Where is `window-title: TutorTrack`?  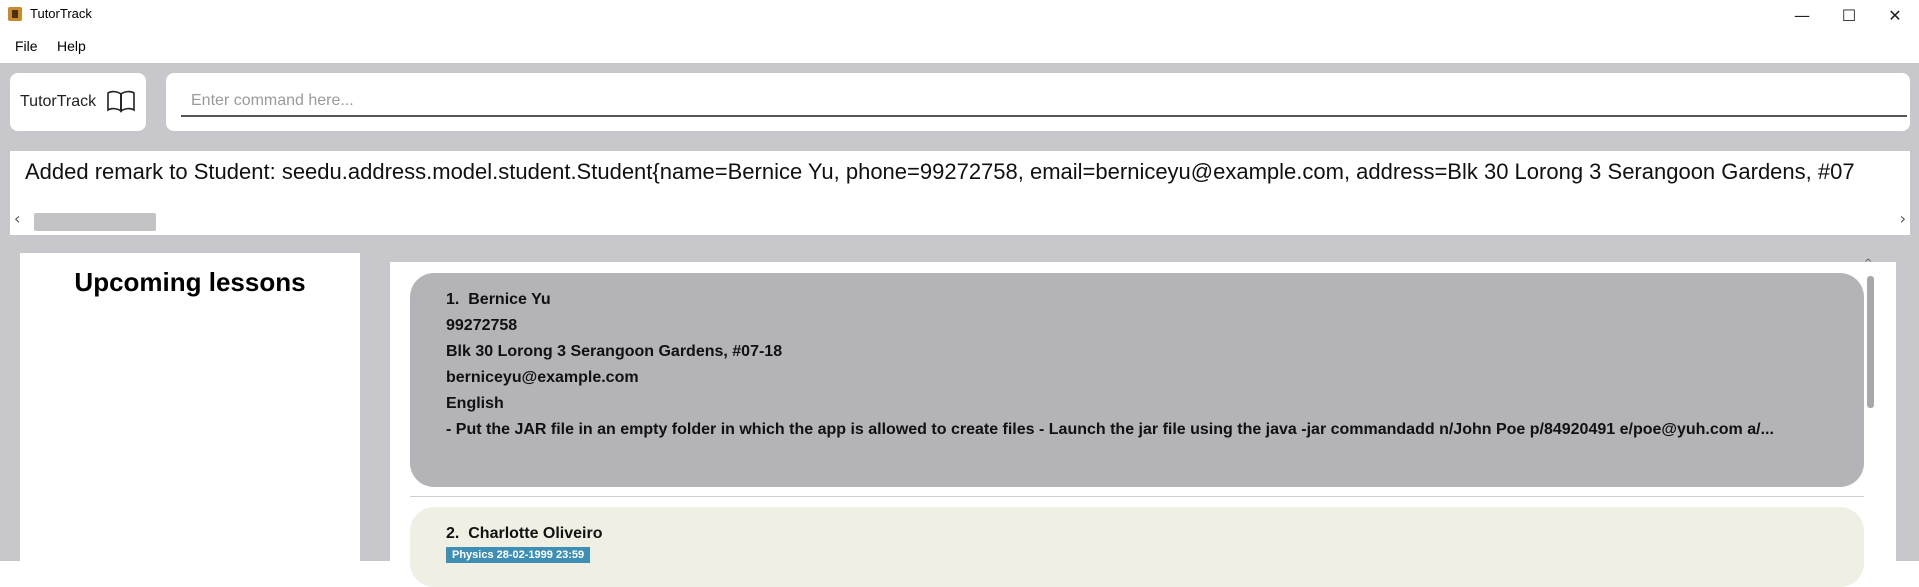
window-title: TutorTrack is located at coordinates (61, 13).